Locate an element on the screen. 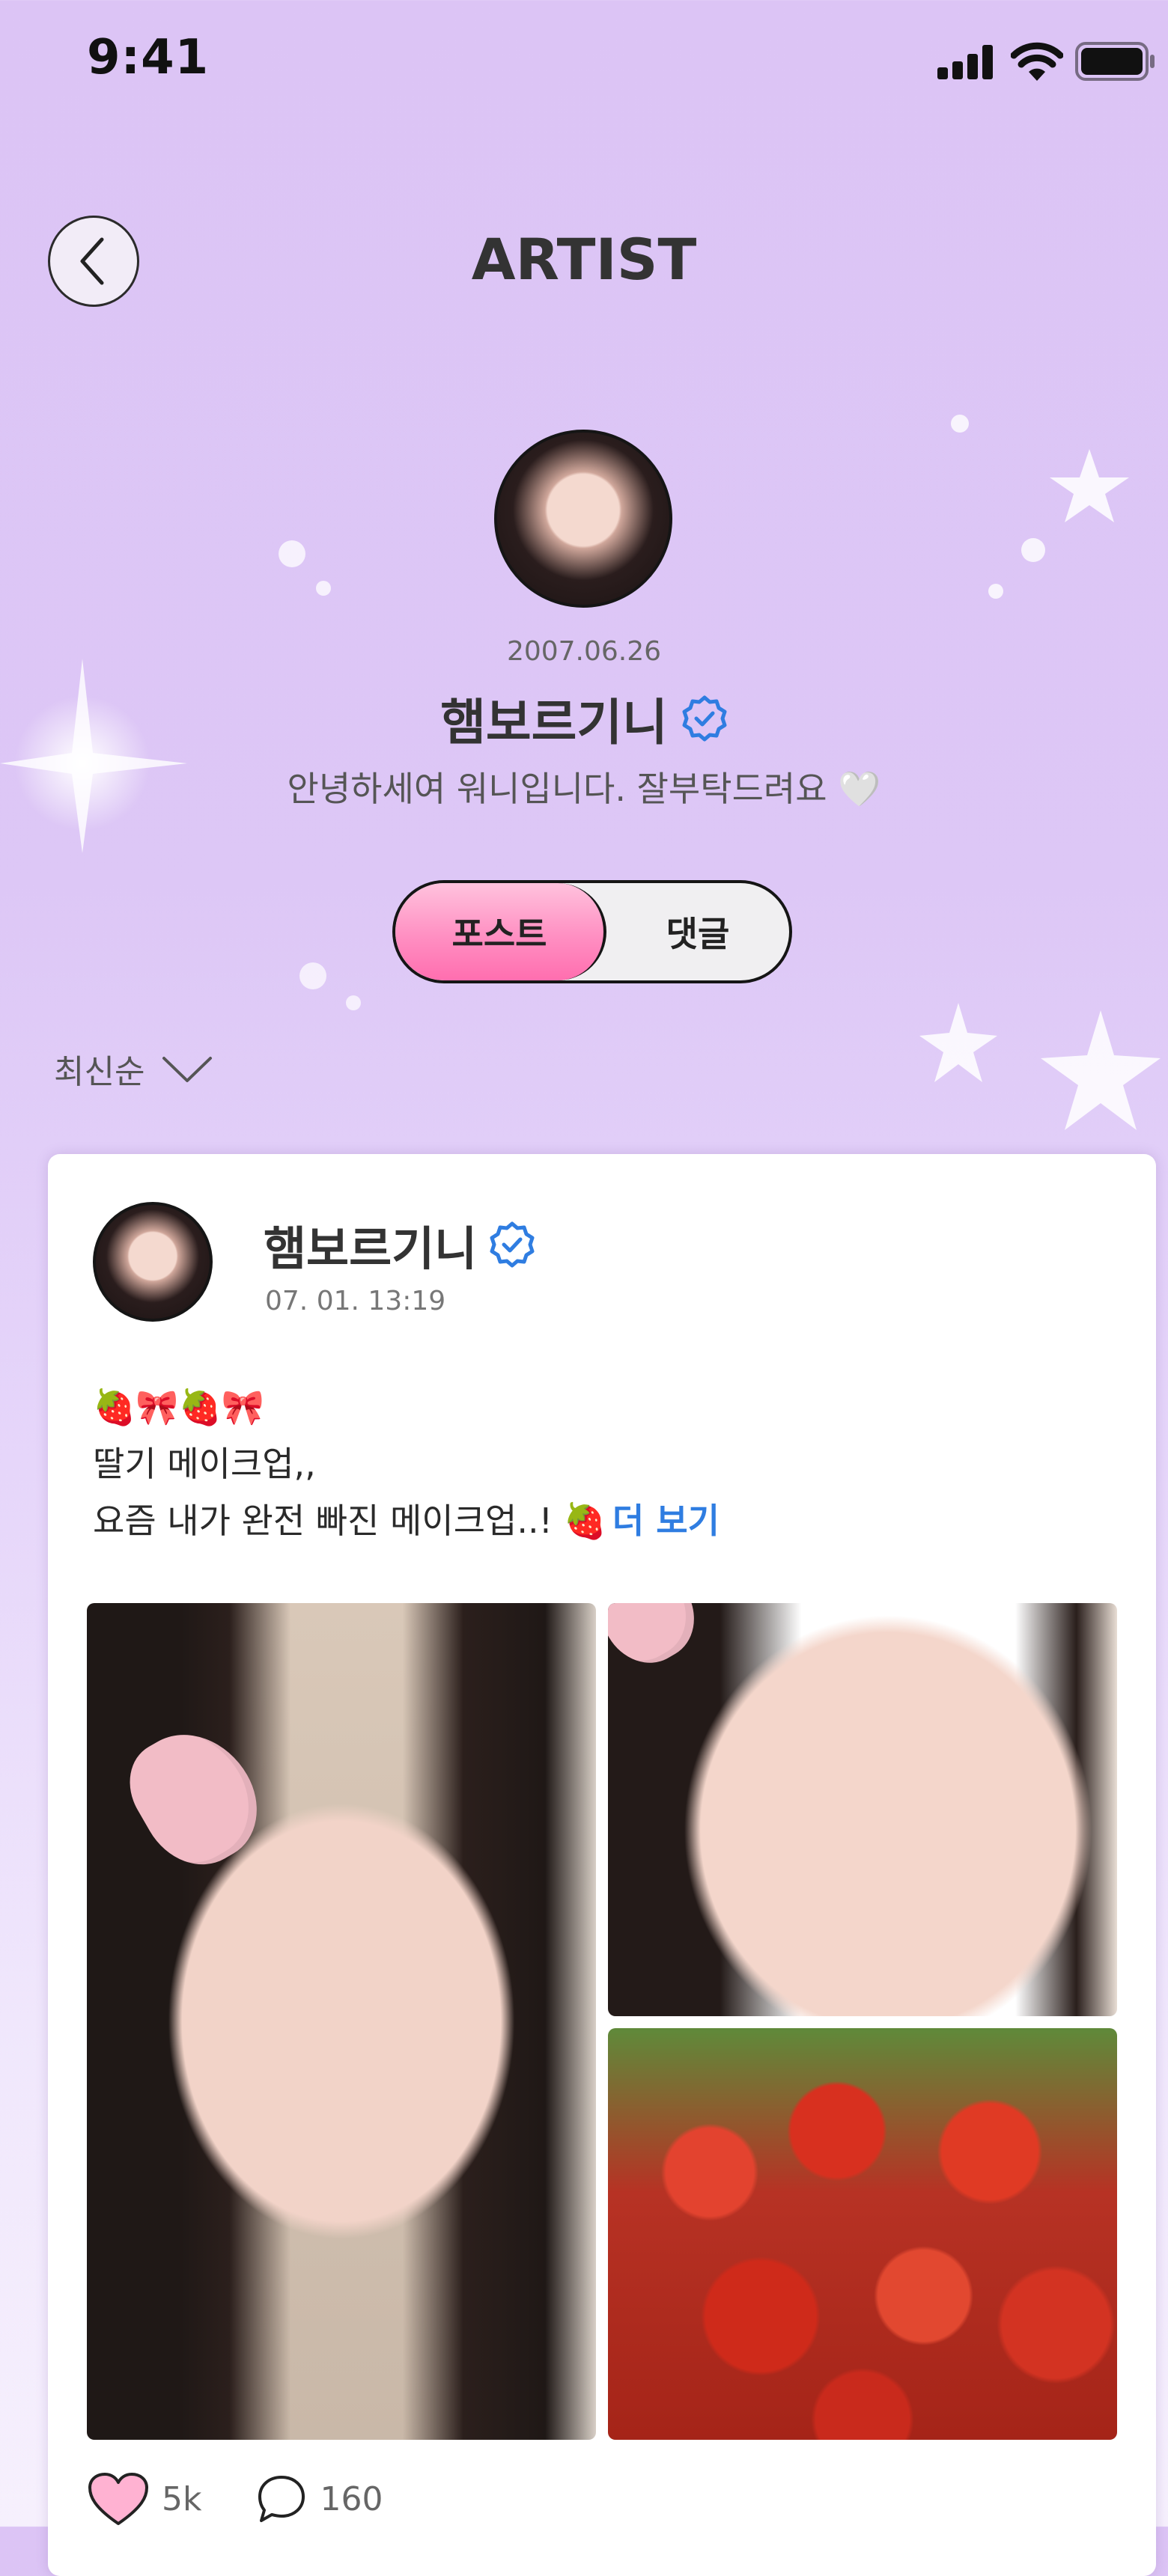  post-stats: 5k 160 is located at coordinates (262, 2499).